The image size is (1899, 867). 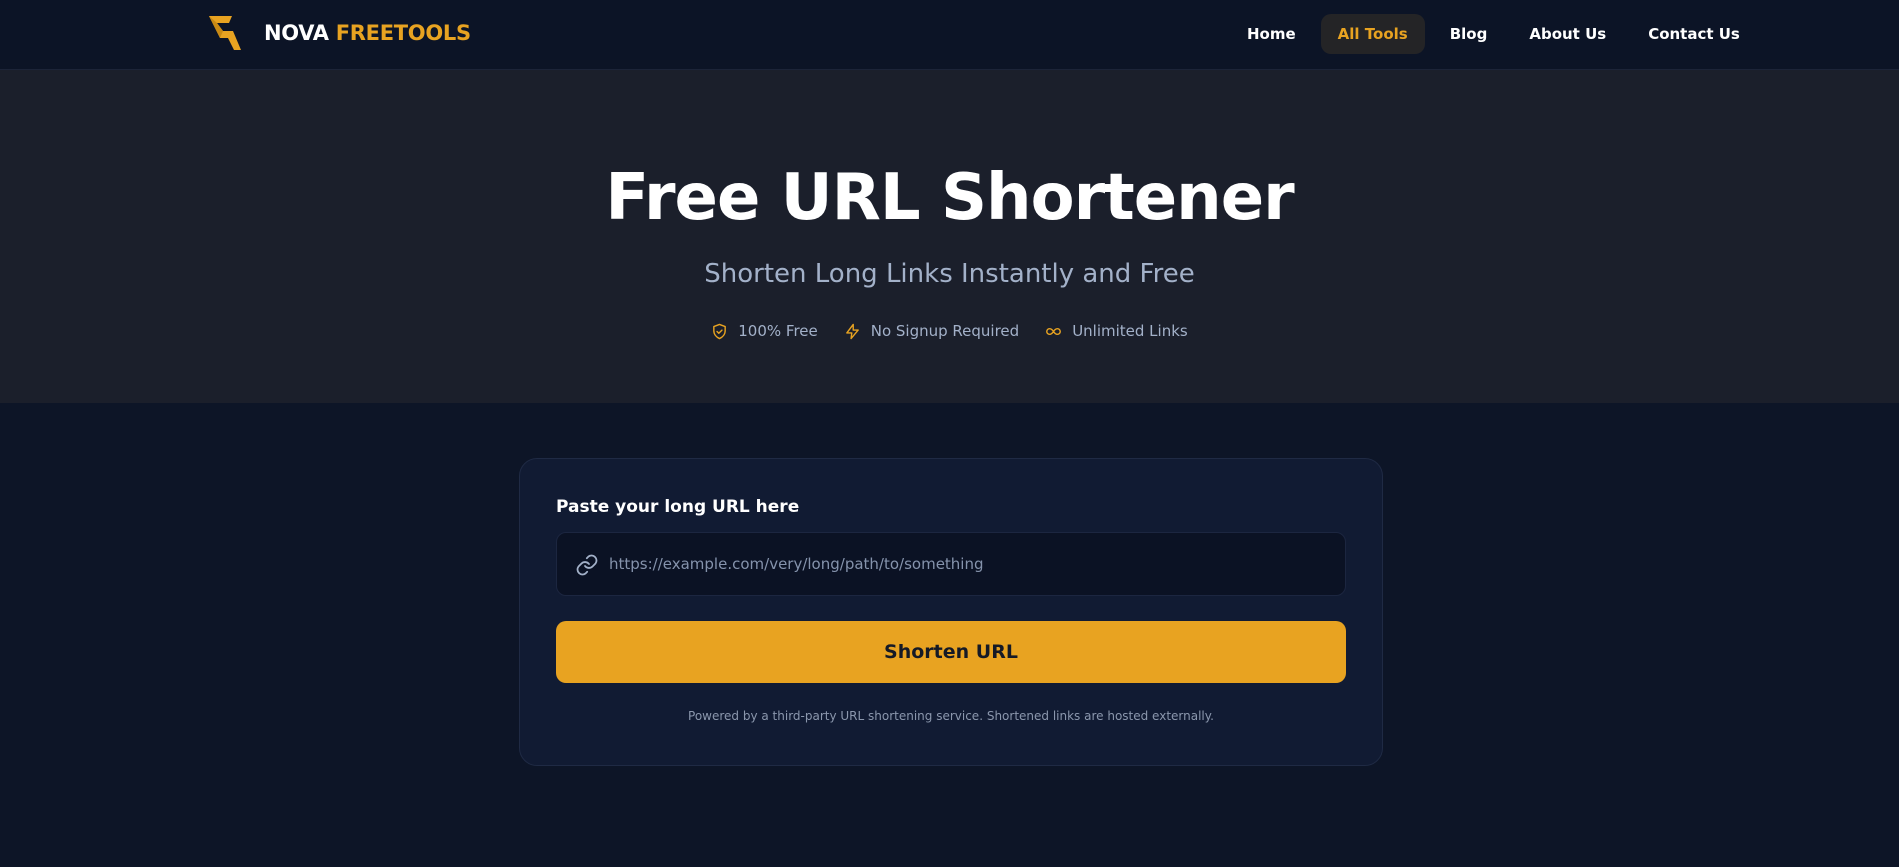 I want to click on brand-name-part2: FREETOOLS, so click(x=403, y=33).